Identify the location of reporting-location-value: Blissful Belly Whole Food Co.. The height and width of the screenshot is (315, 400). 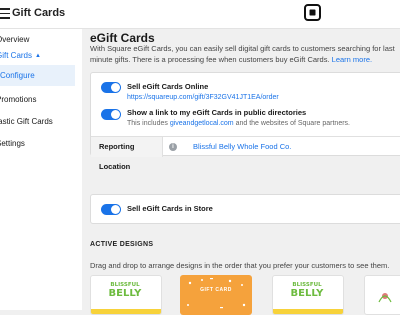
(242, 147).